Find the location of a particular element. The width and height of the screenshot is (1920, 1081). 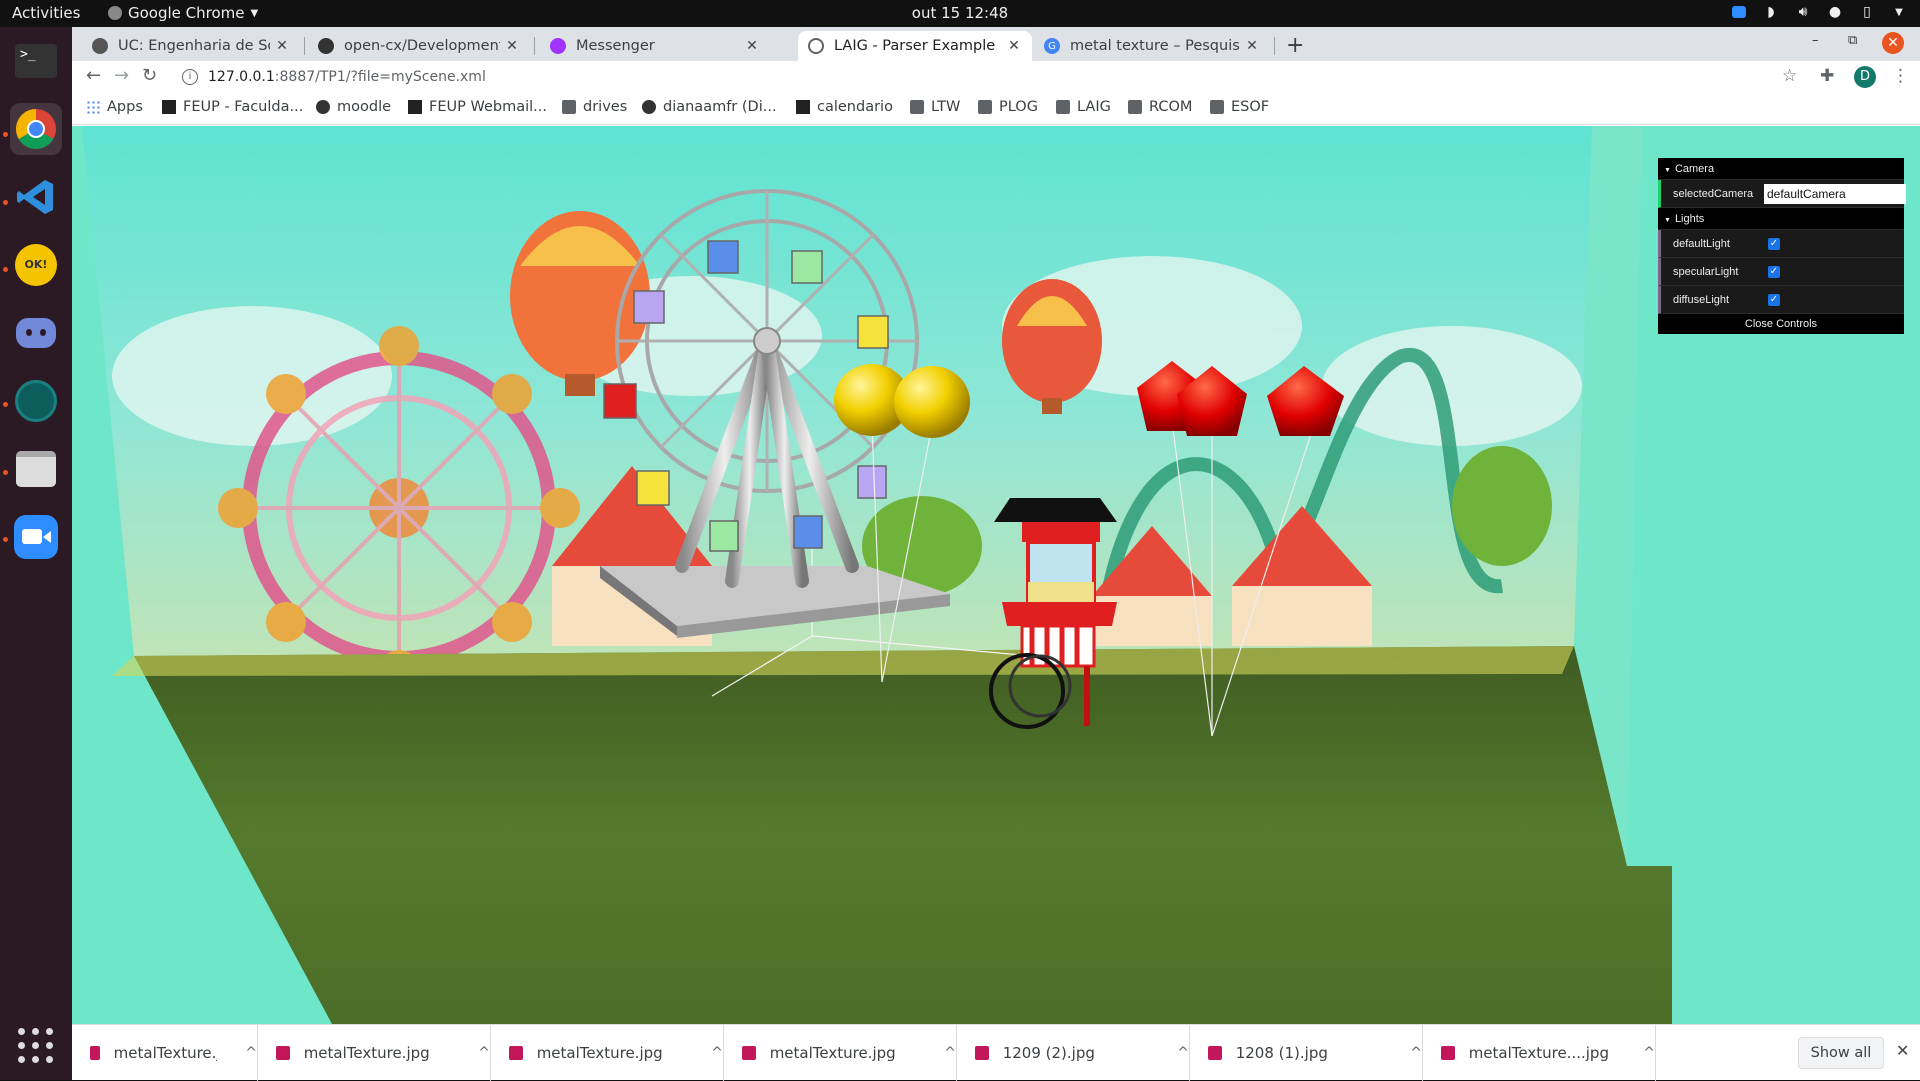

chrome-launcher is located at coordinates (36, 129).